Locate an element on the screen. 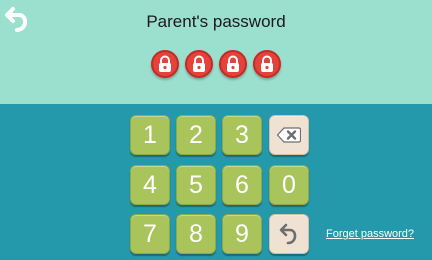 This screenshot has width=432, height=260. key-2: 2 is located at coordinates (196, 135).